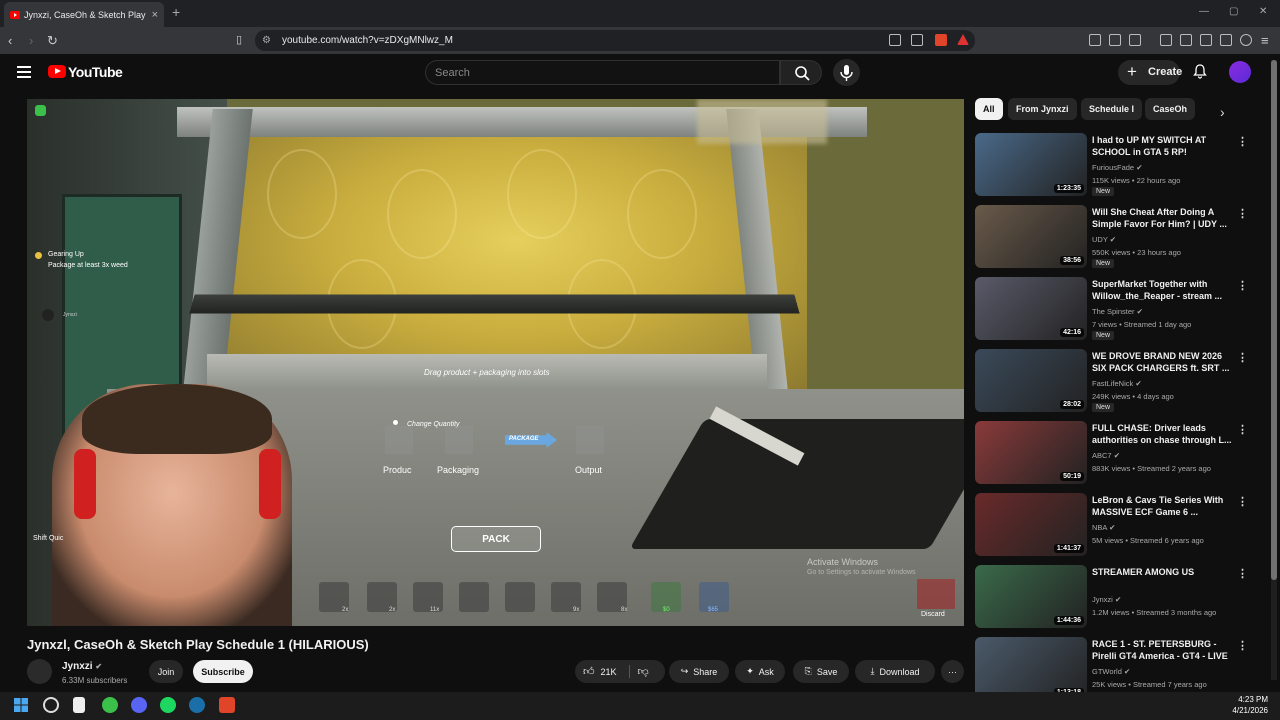  I want to click on youtube-logo-text: YouTube, so click(95, 72).